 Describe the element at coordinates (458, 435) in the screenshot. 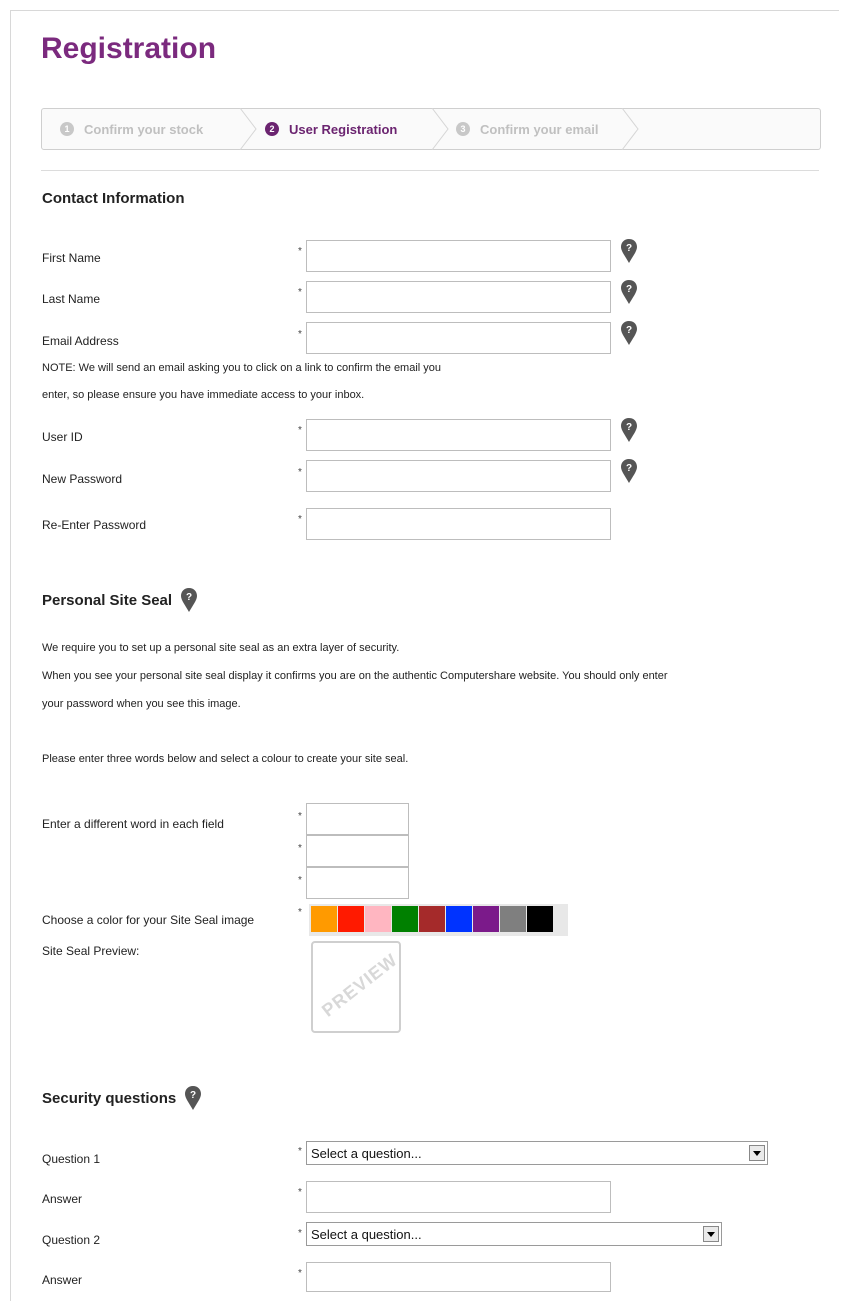

I see `user-id-input` at that location.